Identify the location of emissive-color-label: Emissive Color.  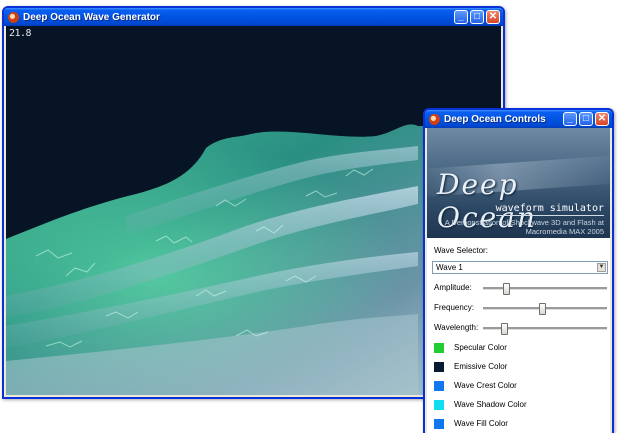
(481, 366).